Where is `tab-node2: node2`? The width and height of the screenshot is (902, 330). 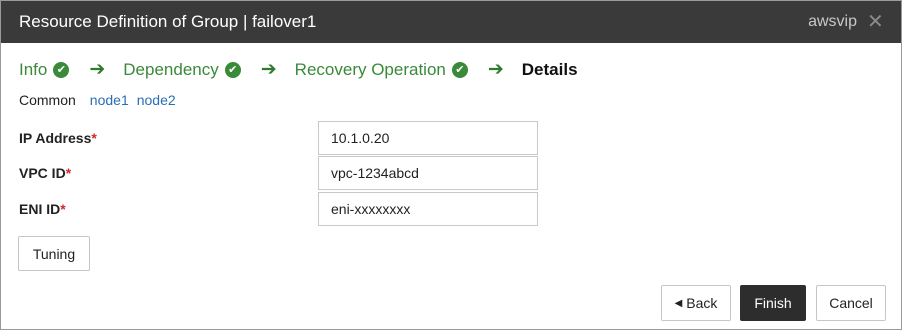 tab-node2: node2 is located at coordinates (156, 100).